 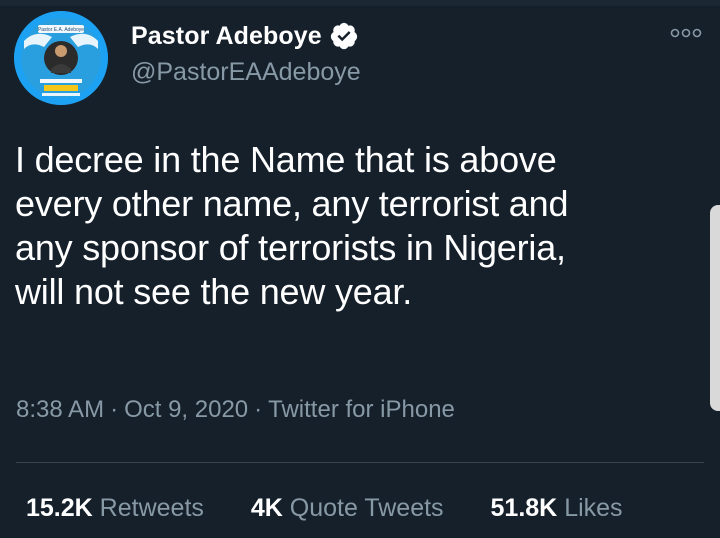 I want to click on top-edge, so click(x=360, y=3).